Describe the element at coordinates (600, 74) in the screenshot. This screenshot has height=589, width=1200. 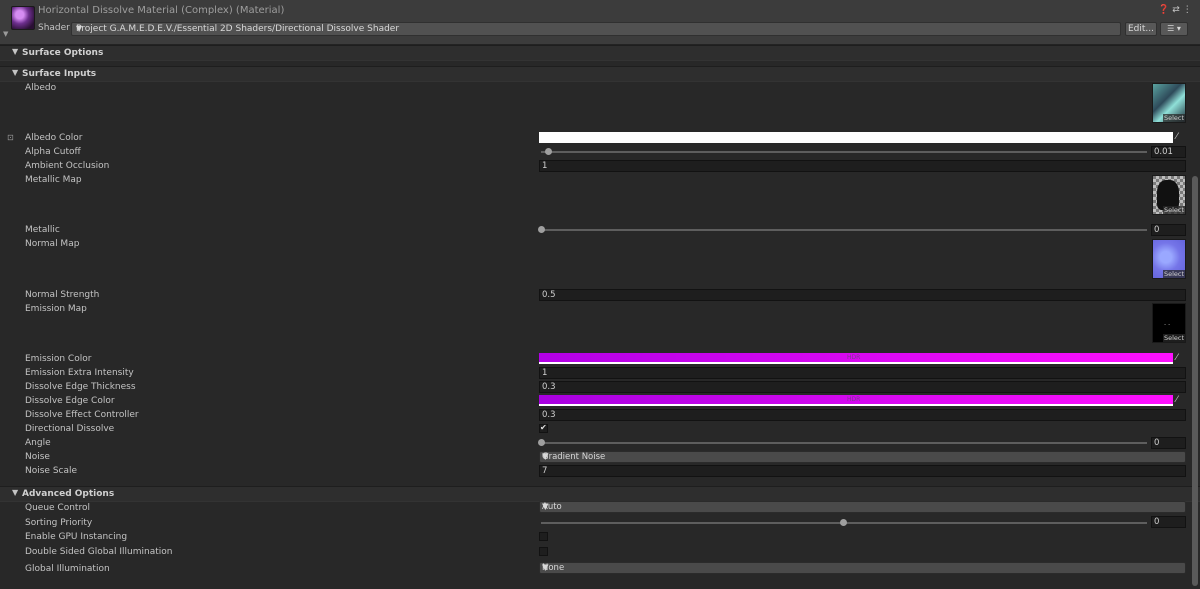
I see `section-surface-inputs: ▼ Surface Inputs` at that location.